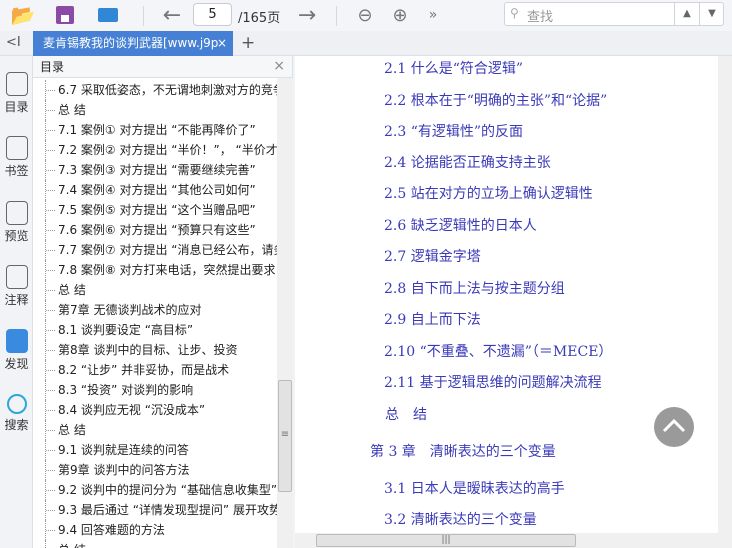  What do you see at coordinates (259, 18) in the screenshot?
I see `page-total: /165页` at bounding box center [259, 18].